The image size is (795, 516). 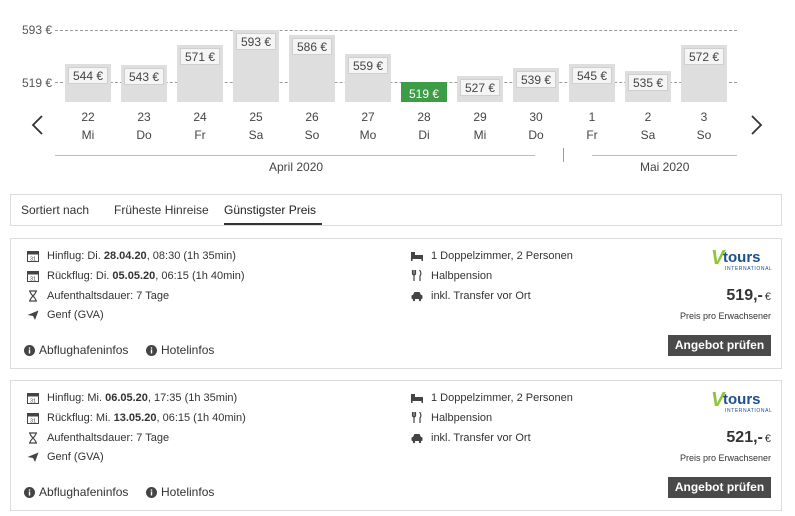 I want to click on price: 519,- €, so click(x=748, y=295).